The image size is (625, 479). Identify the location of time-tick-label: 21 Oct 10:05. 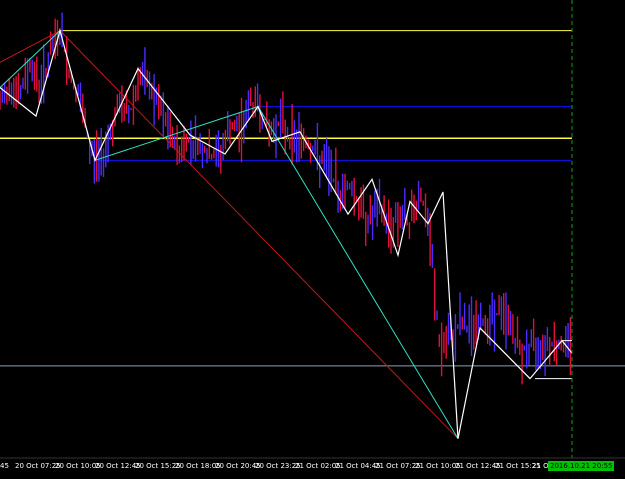
(438, 466).